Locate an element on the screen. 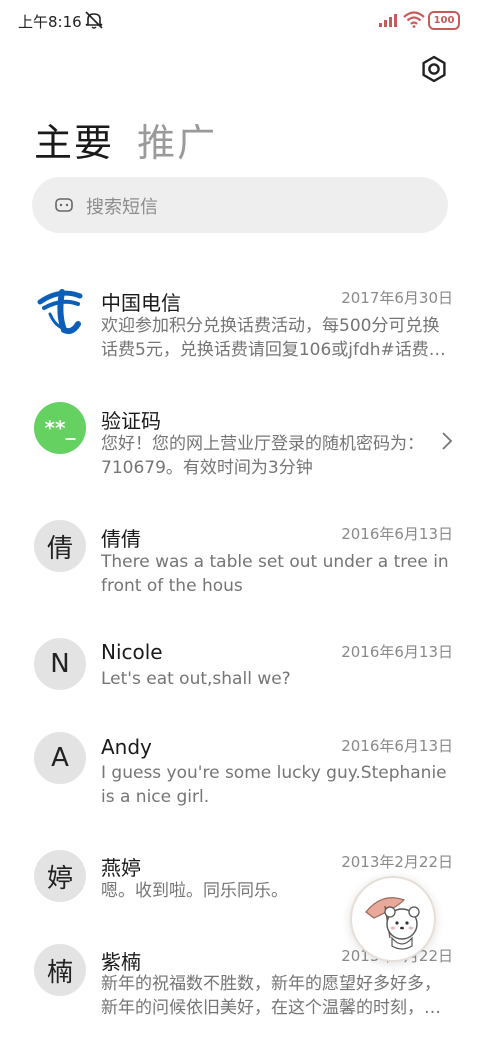 This screenshot has width=480, height=1040. contact-name: Andy is located at coordinates (126, 747).